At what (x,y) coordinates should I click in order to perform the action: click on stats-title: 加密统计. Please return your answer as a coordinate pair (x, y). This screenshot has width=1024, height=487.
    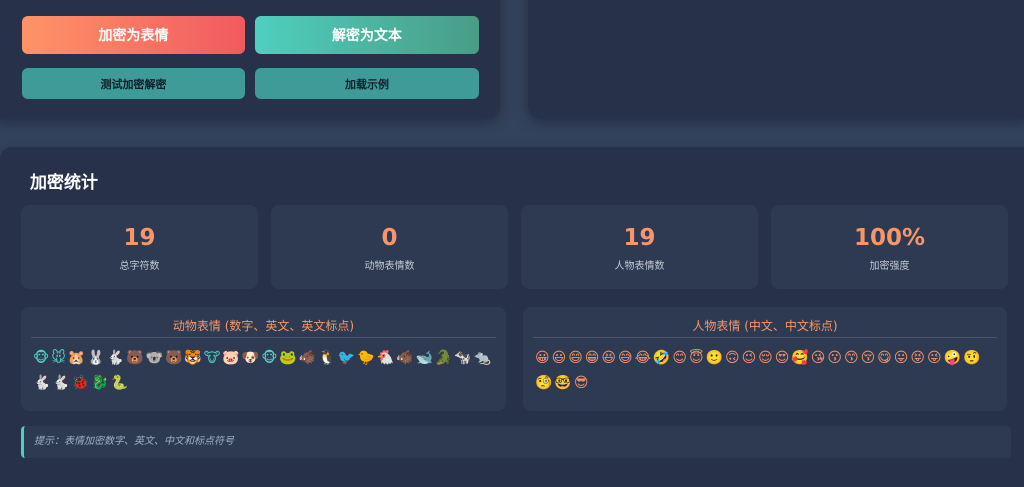
    Looking at the image, I should click on (64, 183).